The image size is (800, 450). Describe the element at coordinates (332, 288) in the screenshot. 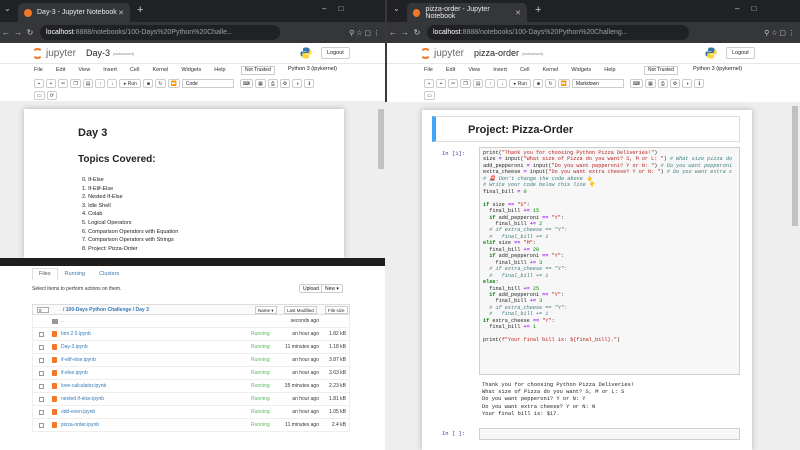

I see `new-button: New ▾` at that location.